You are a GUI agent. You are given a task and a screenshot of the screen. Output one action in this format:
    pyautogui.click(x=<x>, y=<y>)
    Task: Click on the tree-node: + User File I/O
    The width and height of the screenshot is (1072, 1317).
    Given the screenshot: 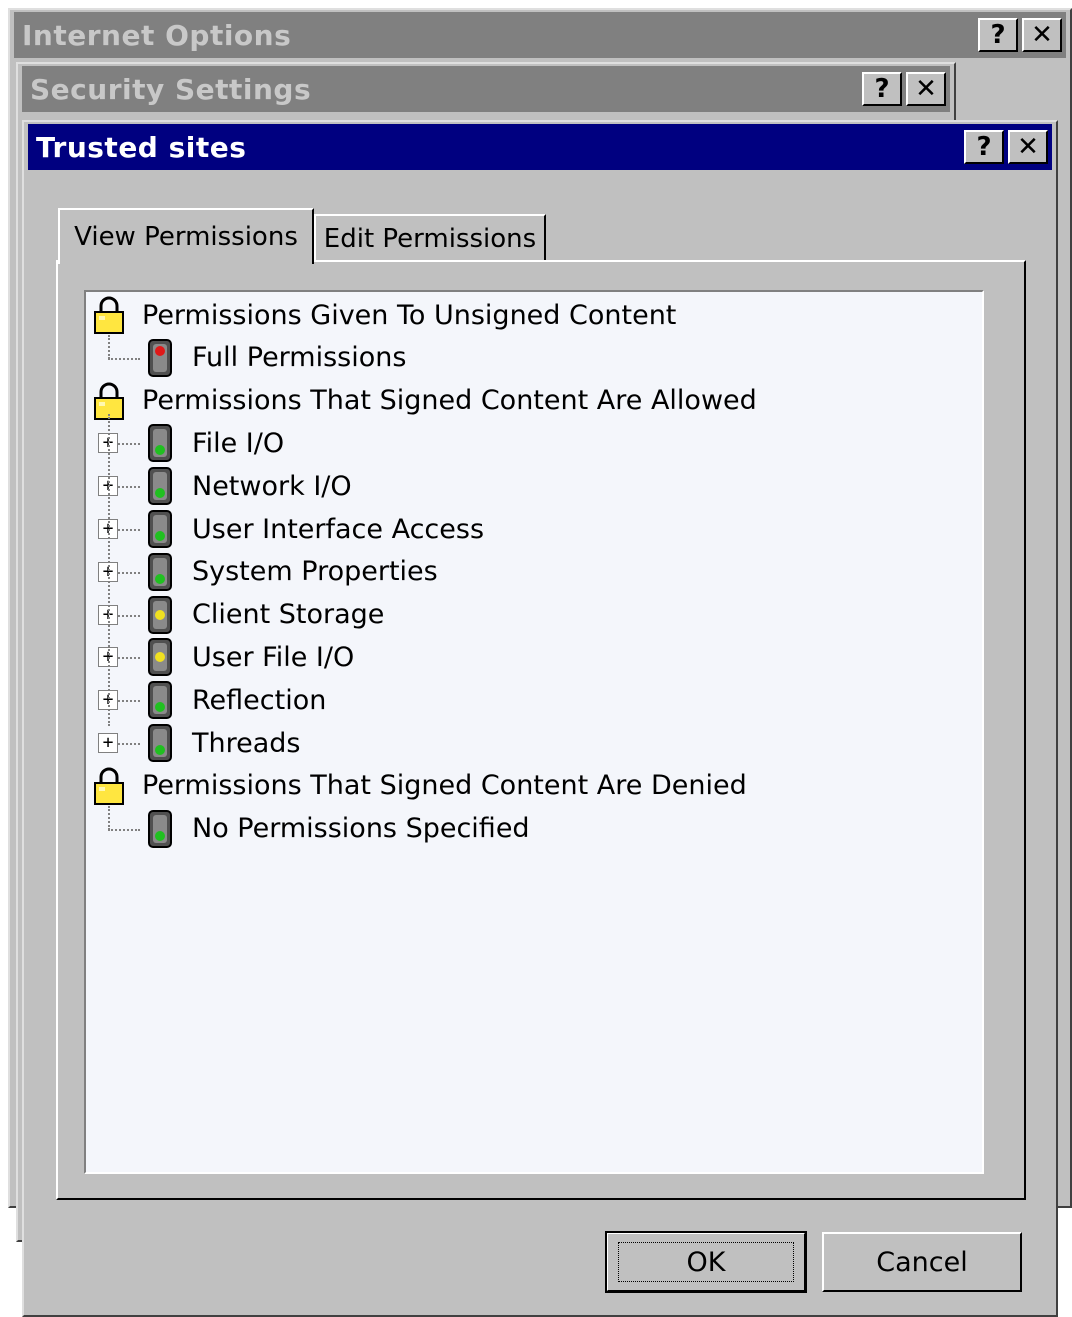 What is the action you would take?
    pyautogui.click(x=531, y=657)
    